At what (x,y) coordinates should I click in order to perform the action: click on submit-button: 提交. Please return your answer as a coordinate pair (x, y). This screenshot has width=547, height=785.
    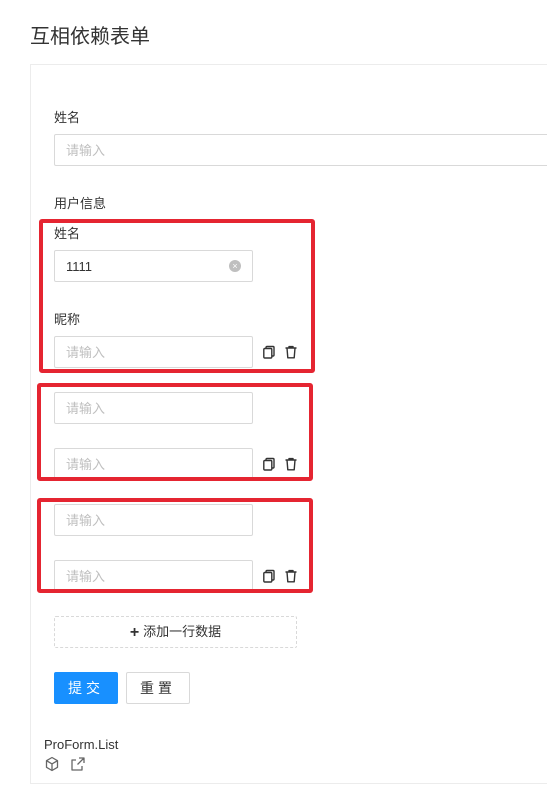
    Looking at the image, I should click on (86, 688).